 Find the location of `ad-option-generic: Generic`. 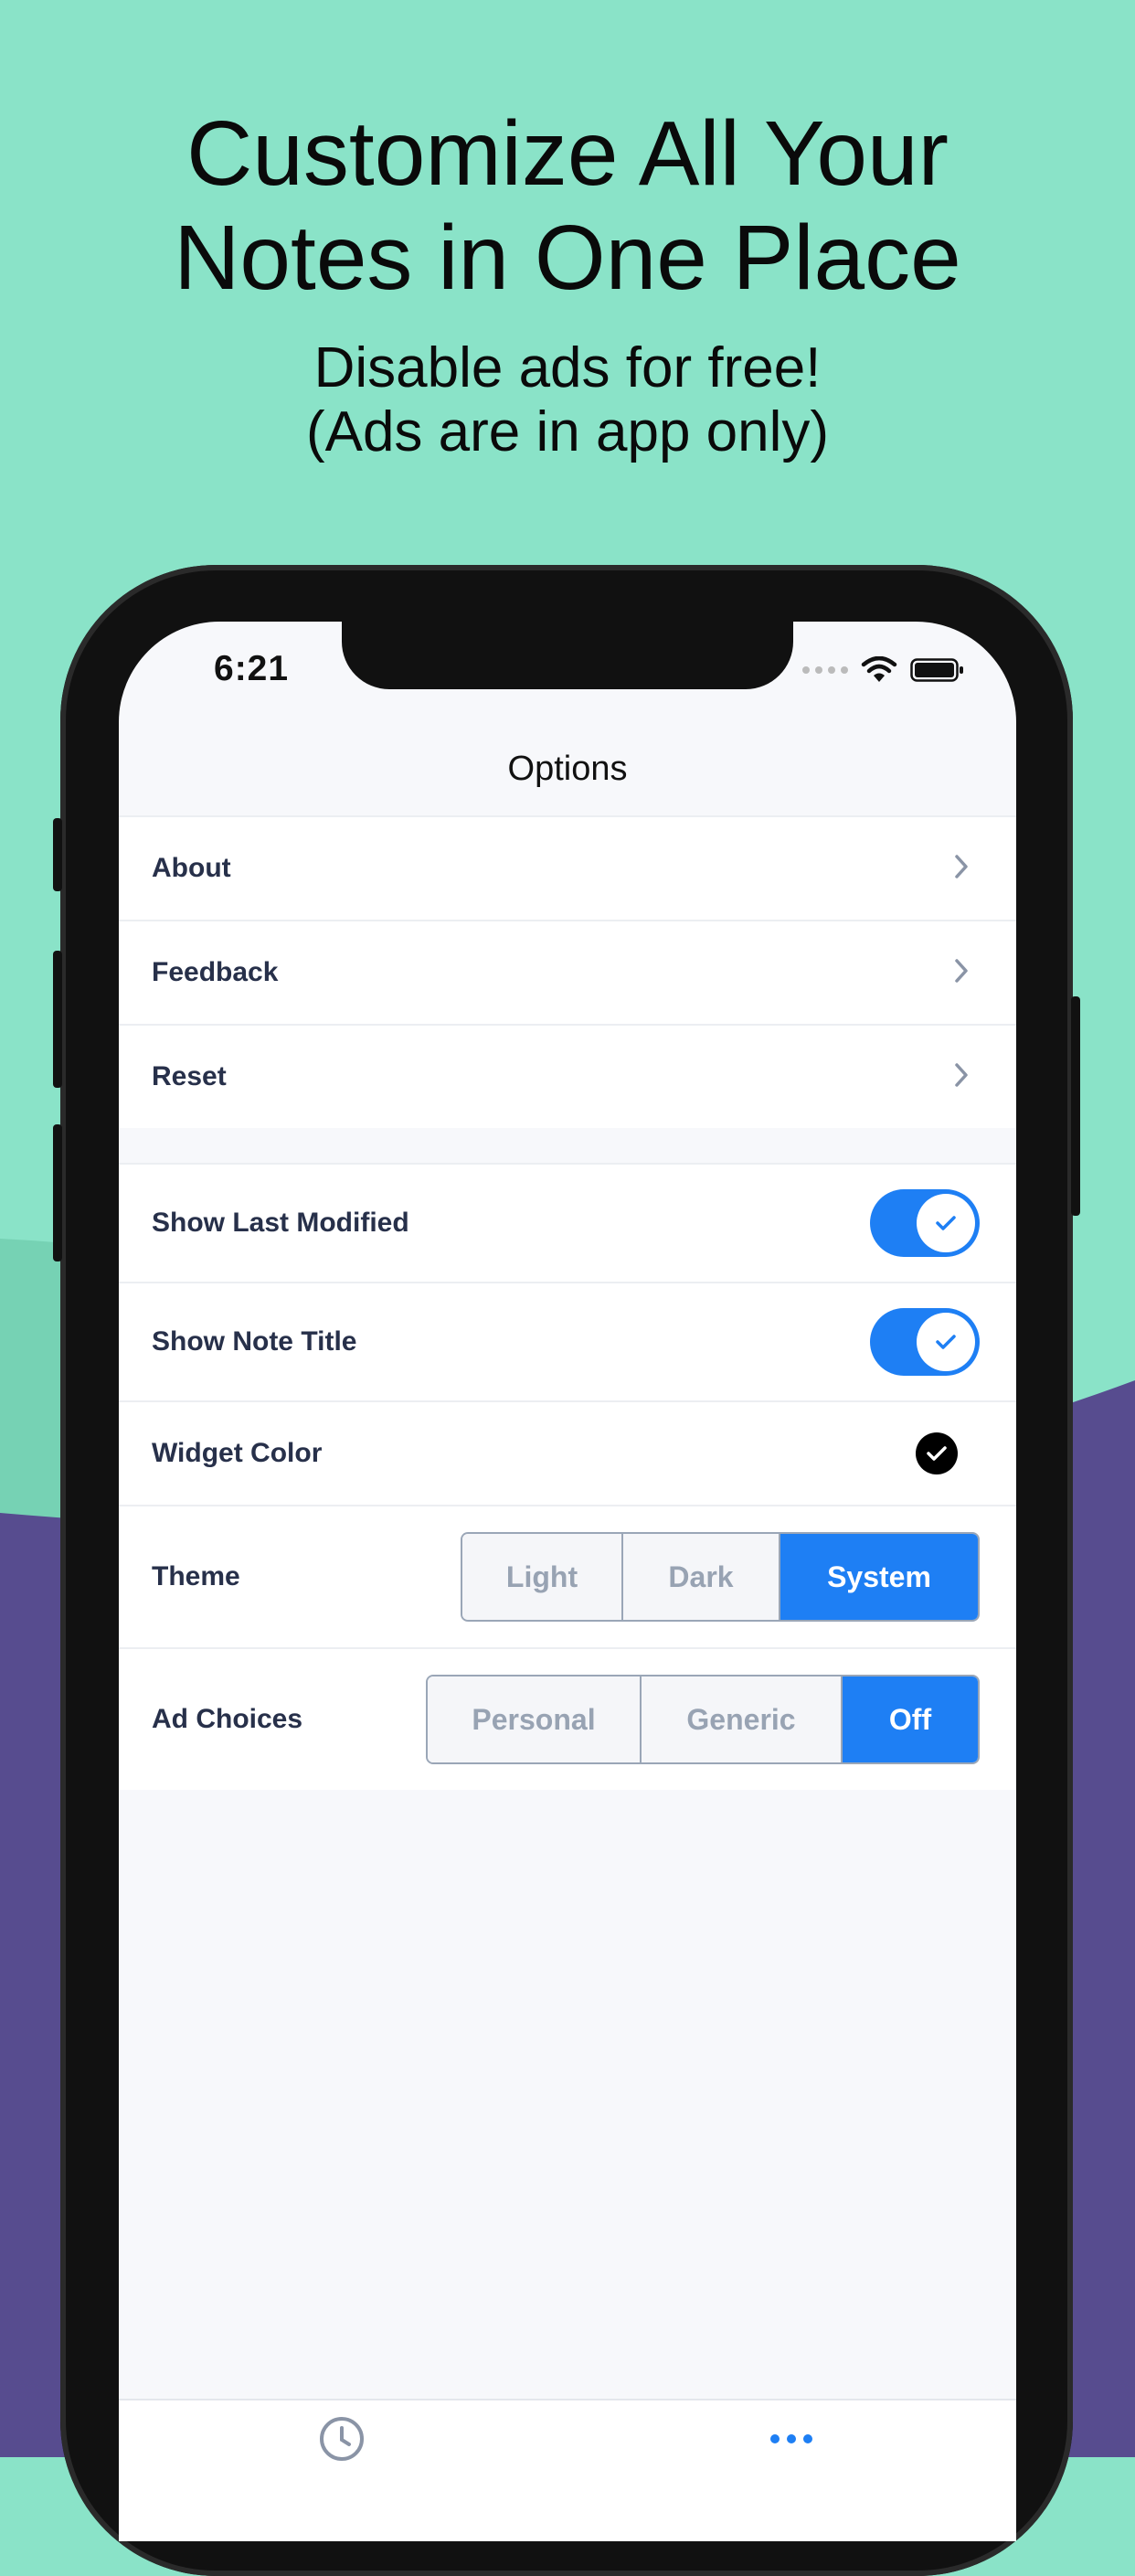

ad-option-generic: Generic is located at coordinates (742, 1719).